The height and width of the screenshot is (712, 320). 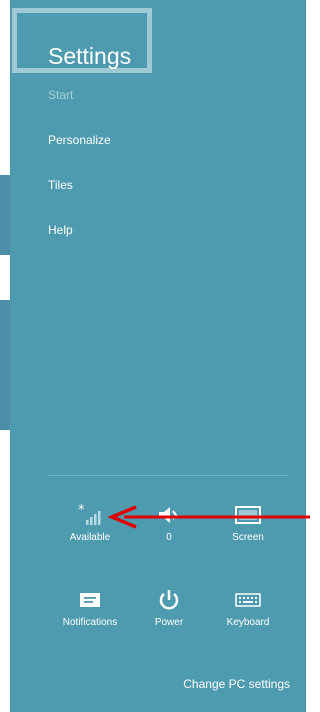 What do you see at coordinates (208, 517) in the screenshot?
I see `annotation-arrow` at bounding box center [208, 517].